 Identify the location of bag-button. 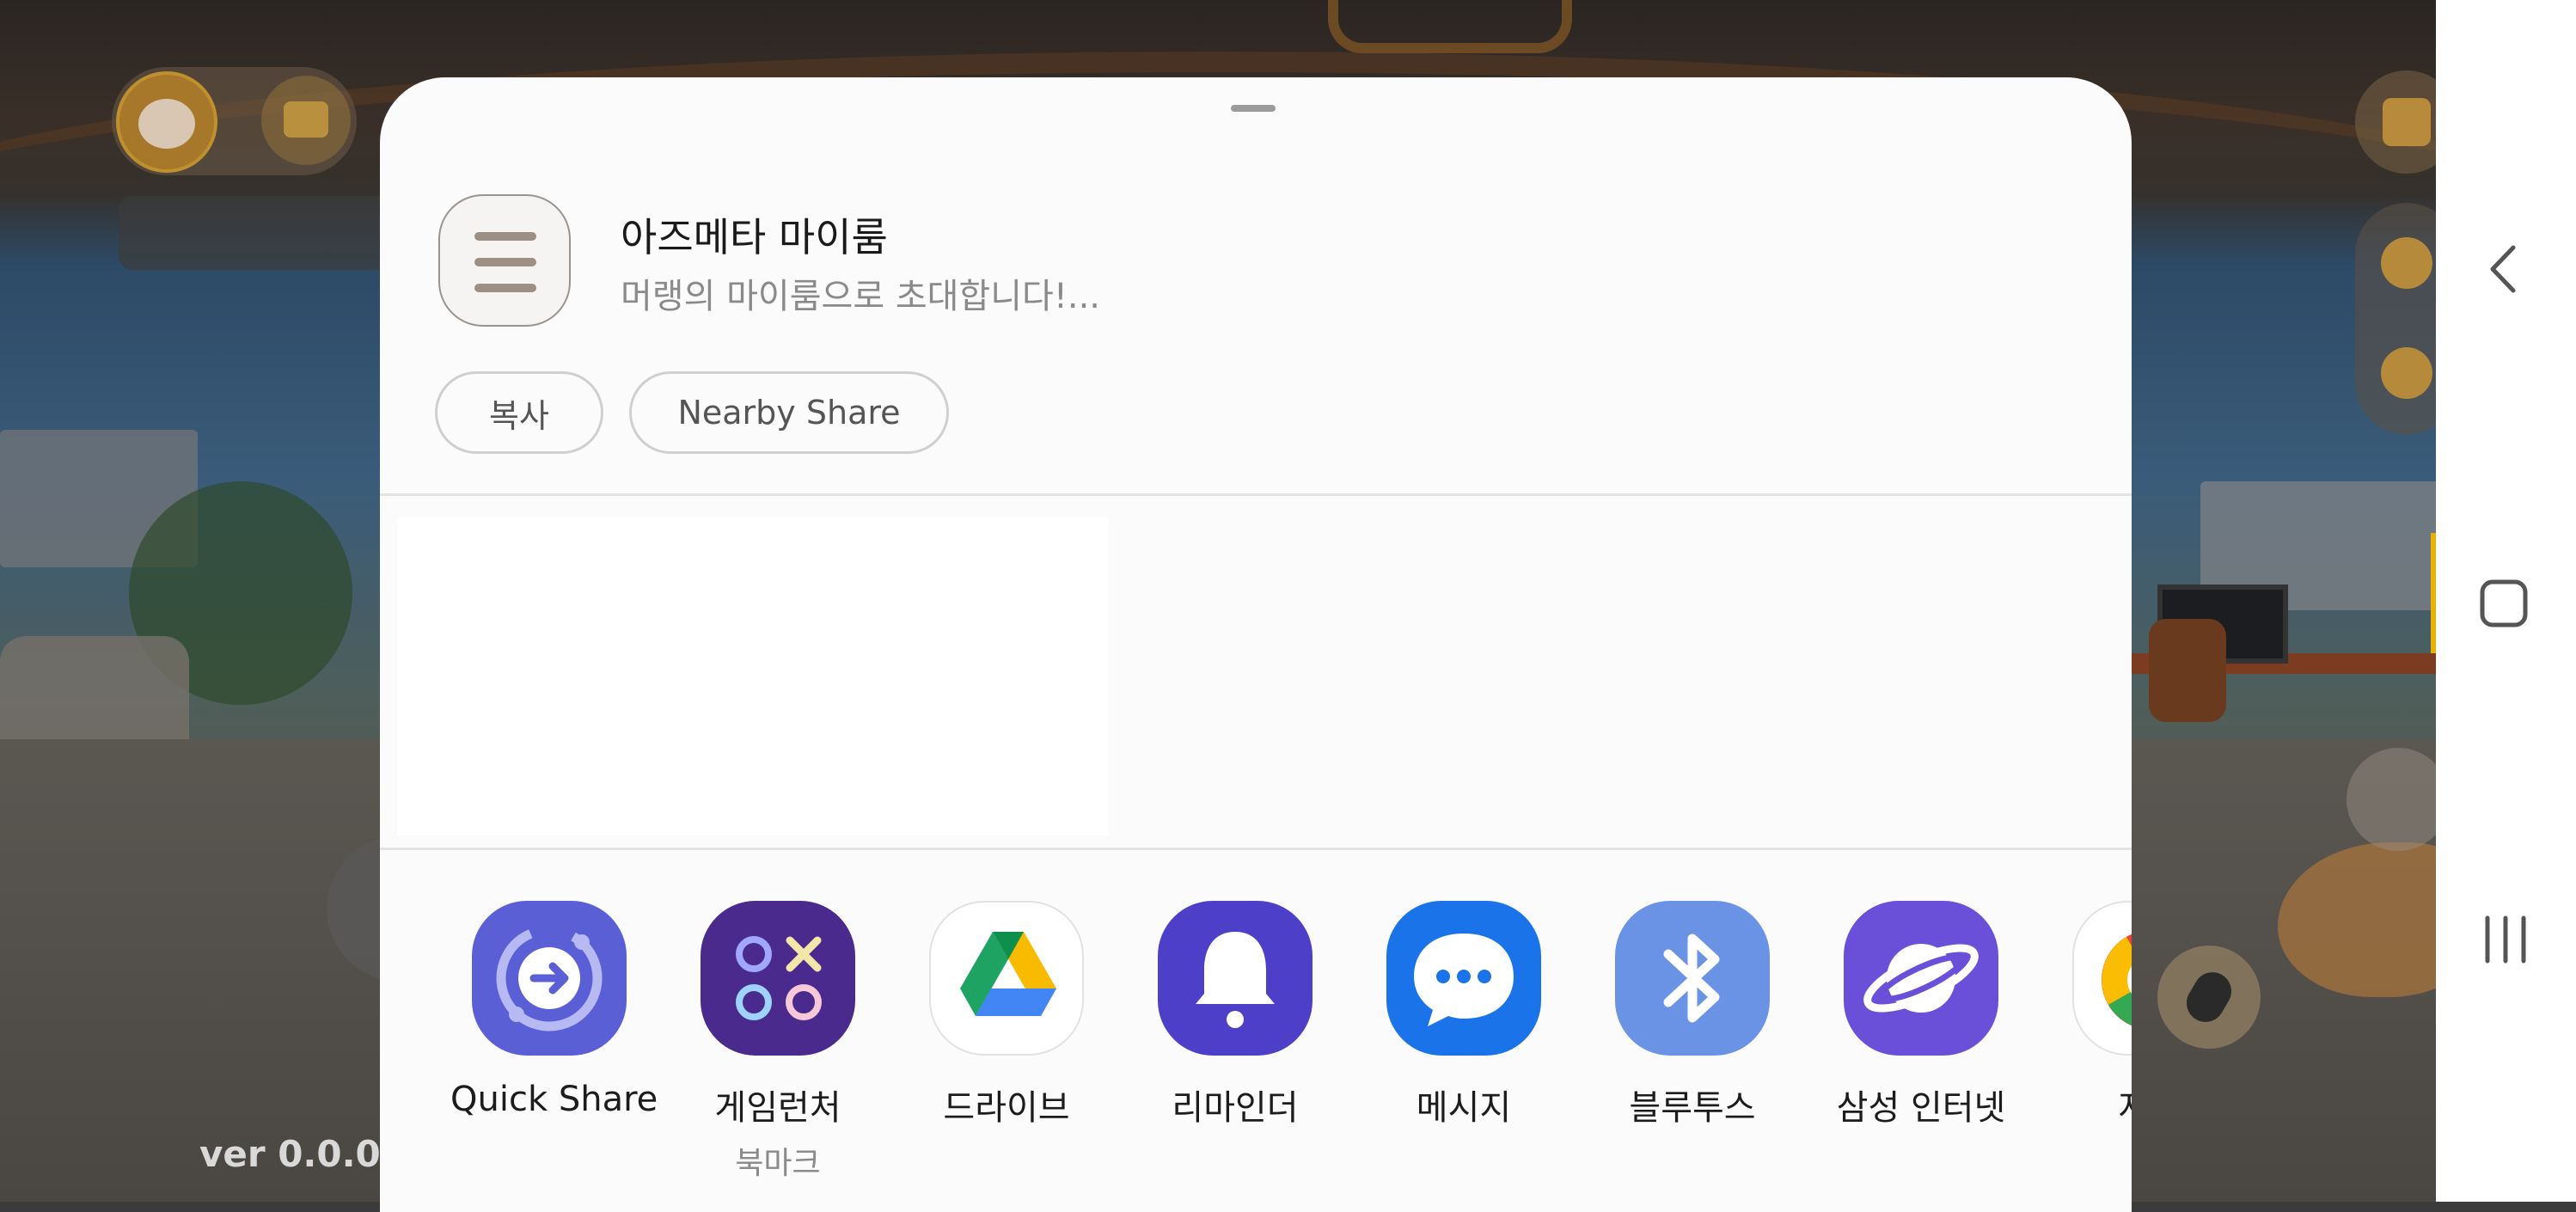
(306, 120).